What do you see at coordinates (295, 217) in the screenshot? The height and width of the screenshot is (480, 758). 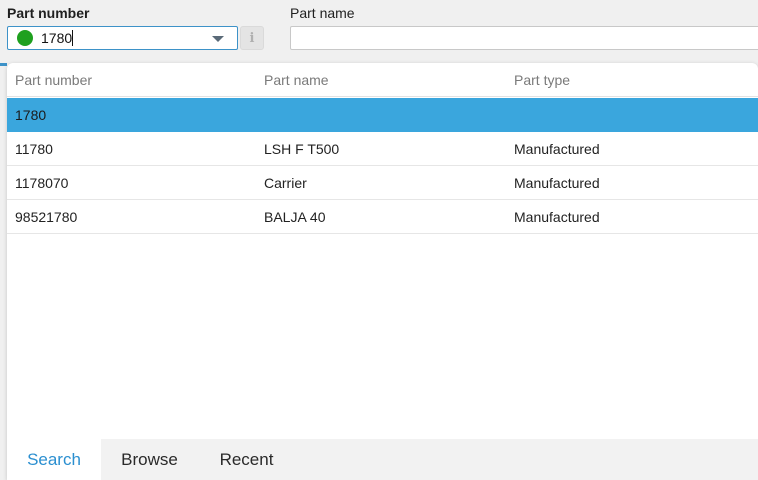 I see `cell-part-name: BALJA 40` at bounding box center [295, 217].